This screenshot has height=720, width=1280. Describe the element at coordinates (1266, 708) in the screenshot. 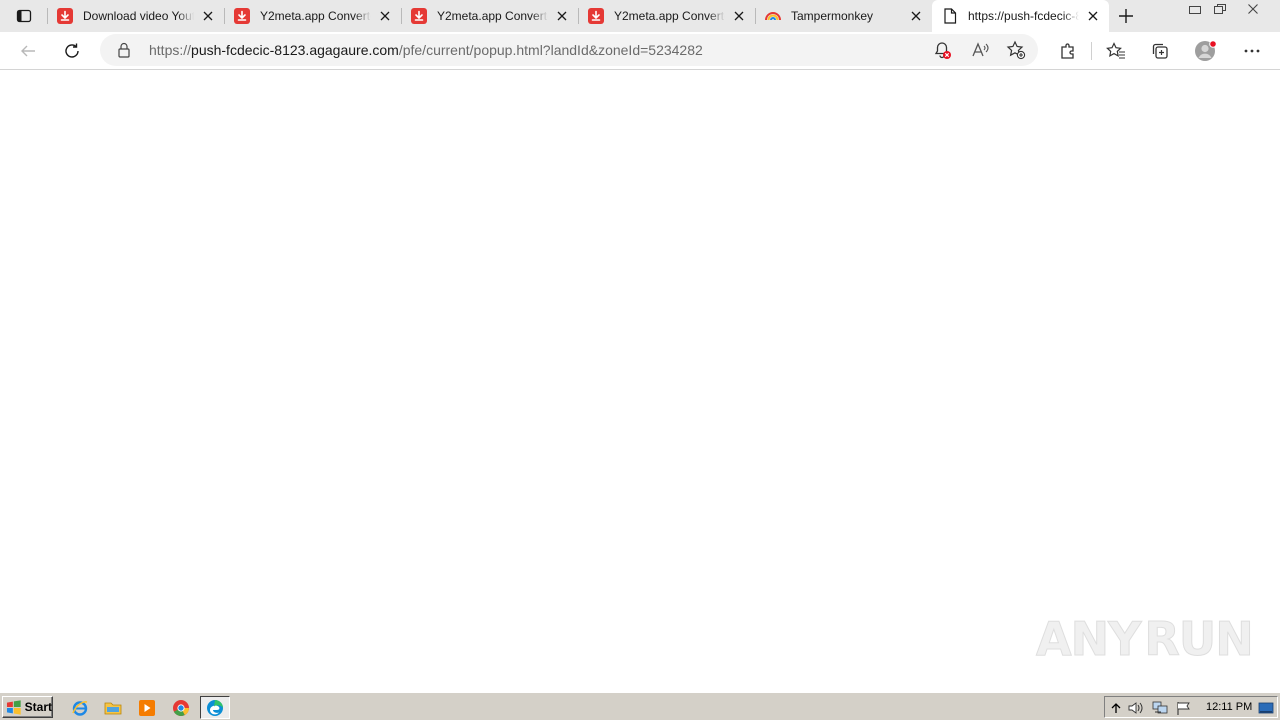

I see `show-desktop-icon` at that location.